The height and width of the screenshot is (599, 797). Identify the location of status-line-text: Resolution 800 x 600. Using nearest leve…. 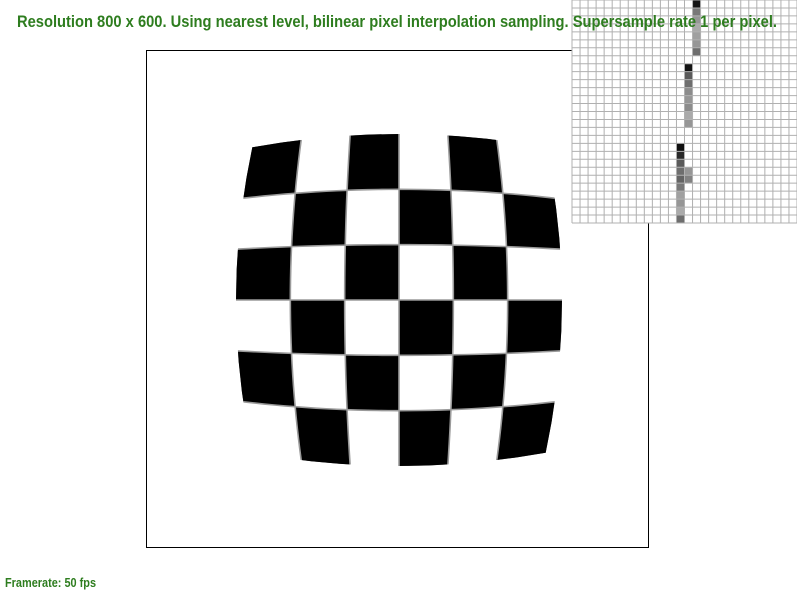
(397, 21).